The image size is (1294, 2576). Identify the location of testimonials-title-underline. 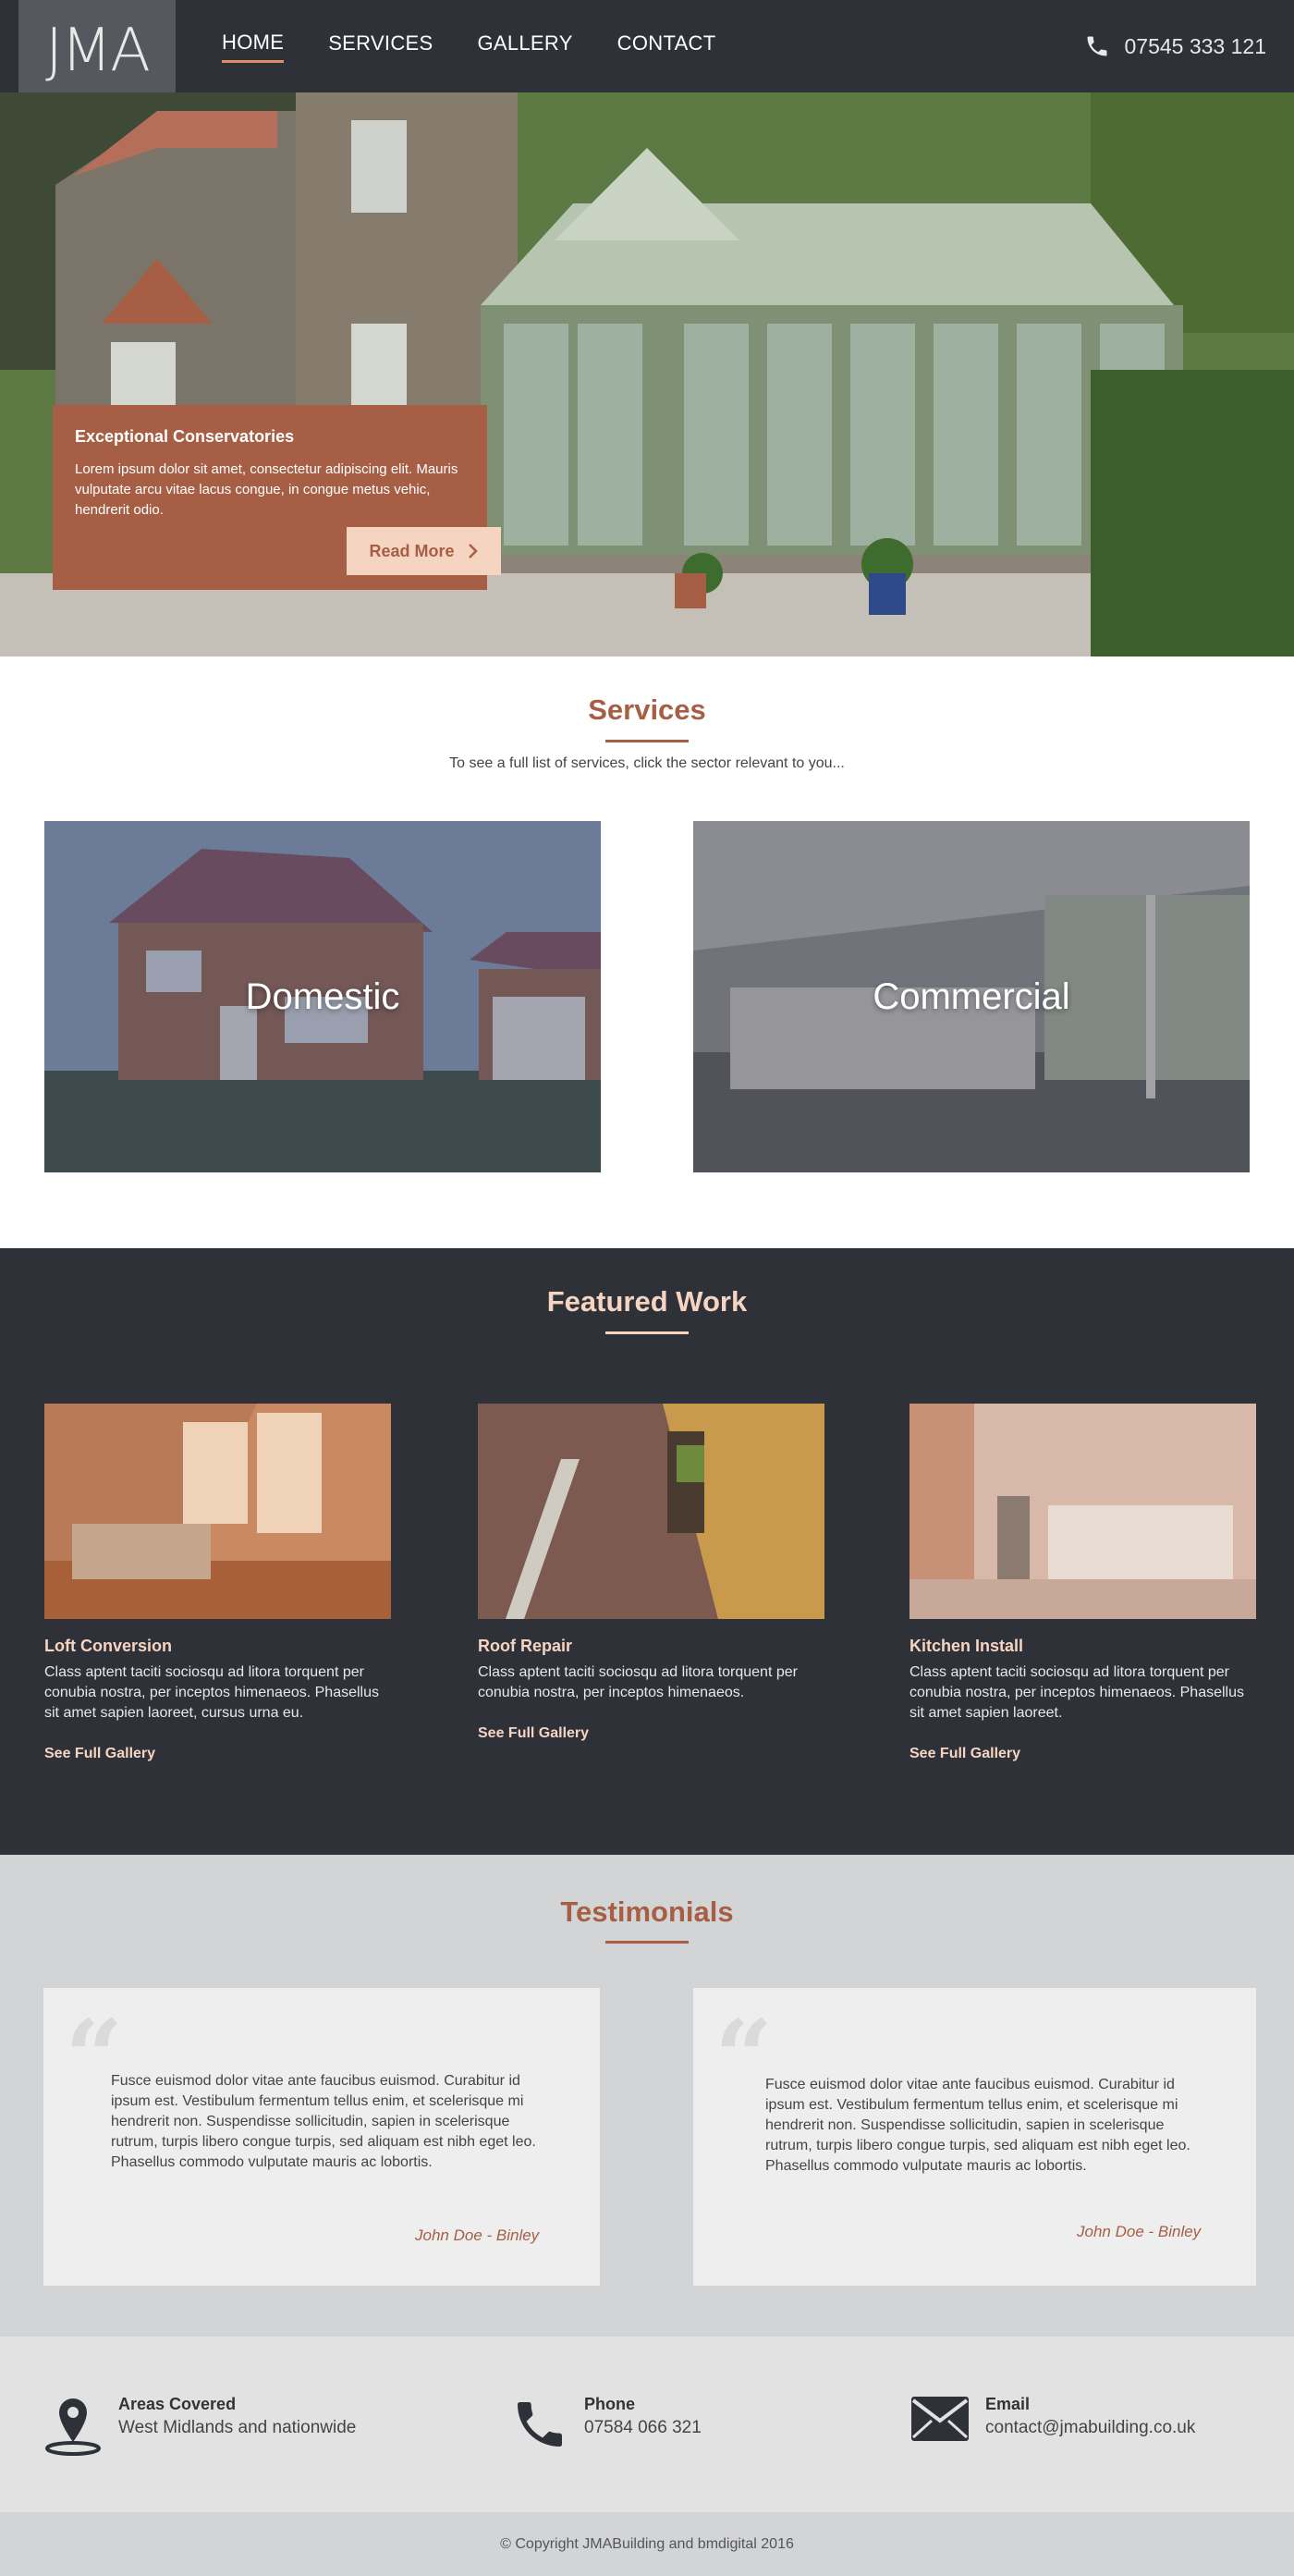
(647, 1942).